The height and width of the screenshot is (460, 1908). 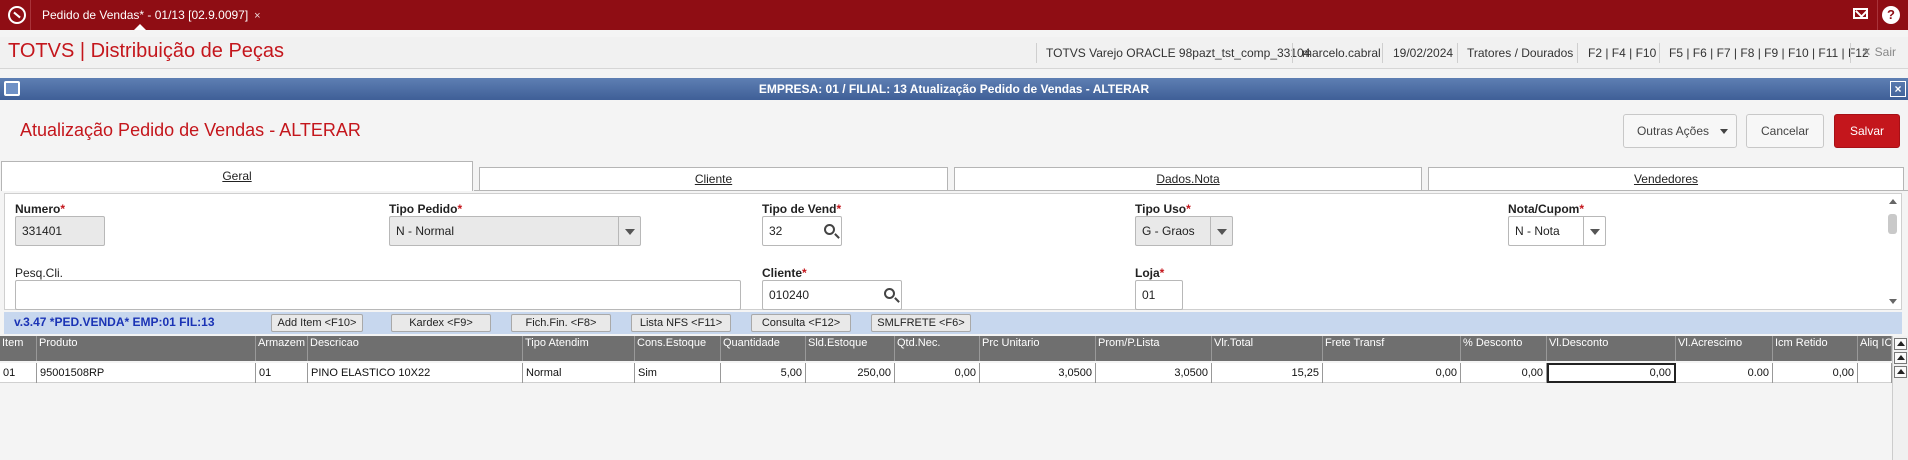 I want to click on cell-prc-unitario: 3,0500, so click(x=1038, y=373).